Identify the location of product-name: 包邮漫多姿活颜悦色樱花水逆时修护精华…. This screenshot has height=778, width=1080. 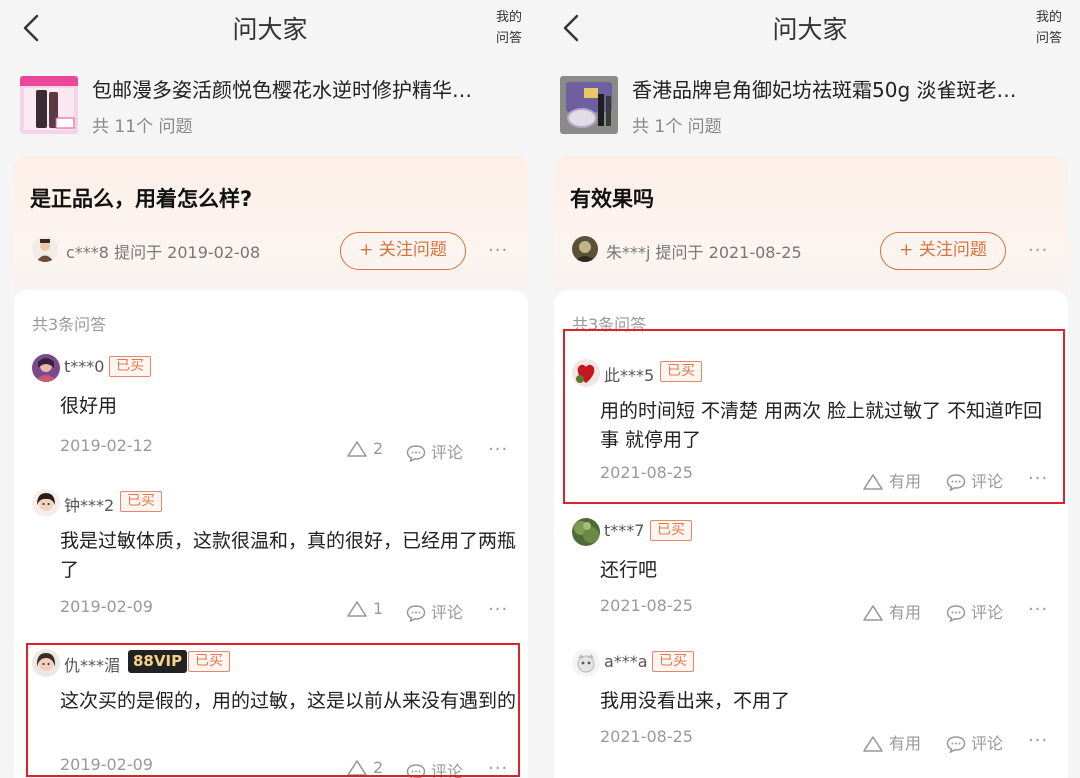
(282, 90).